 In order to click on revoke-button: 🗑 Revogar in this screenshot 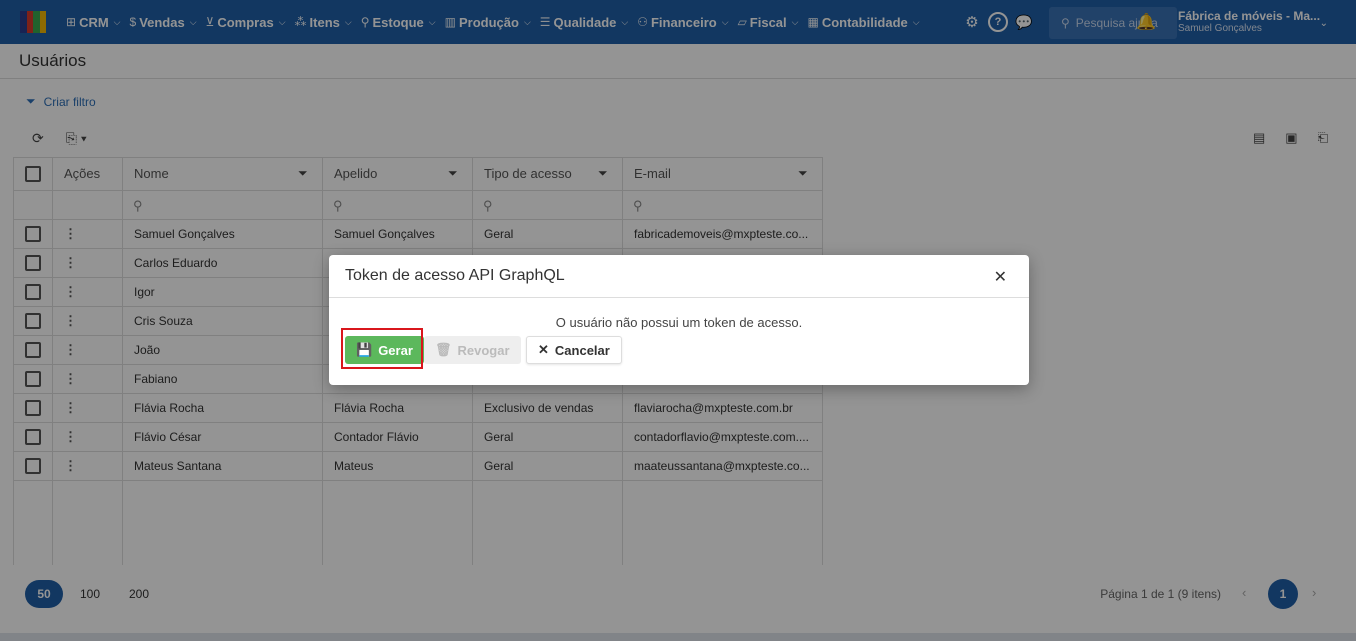, I will do `click(472, 350)`.